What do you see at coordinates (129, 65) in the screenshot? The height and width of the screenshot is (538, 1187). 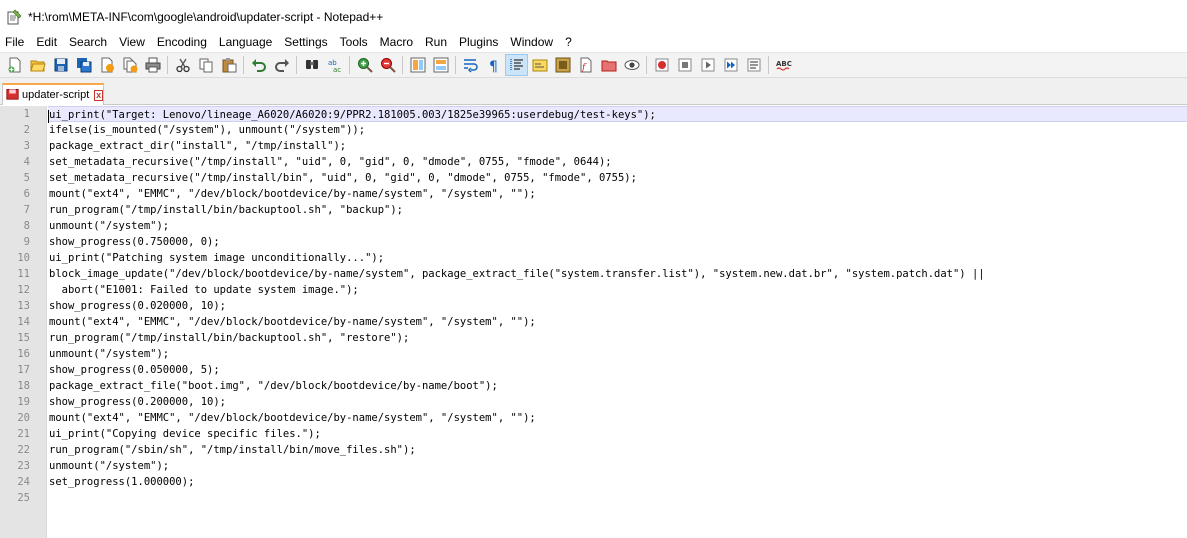 I see `close-all-icon` at bounding box center [129, 65].